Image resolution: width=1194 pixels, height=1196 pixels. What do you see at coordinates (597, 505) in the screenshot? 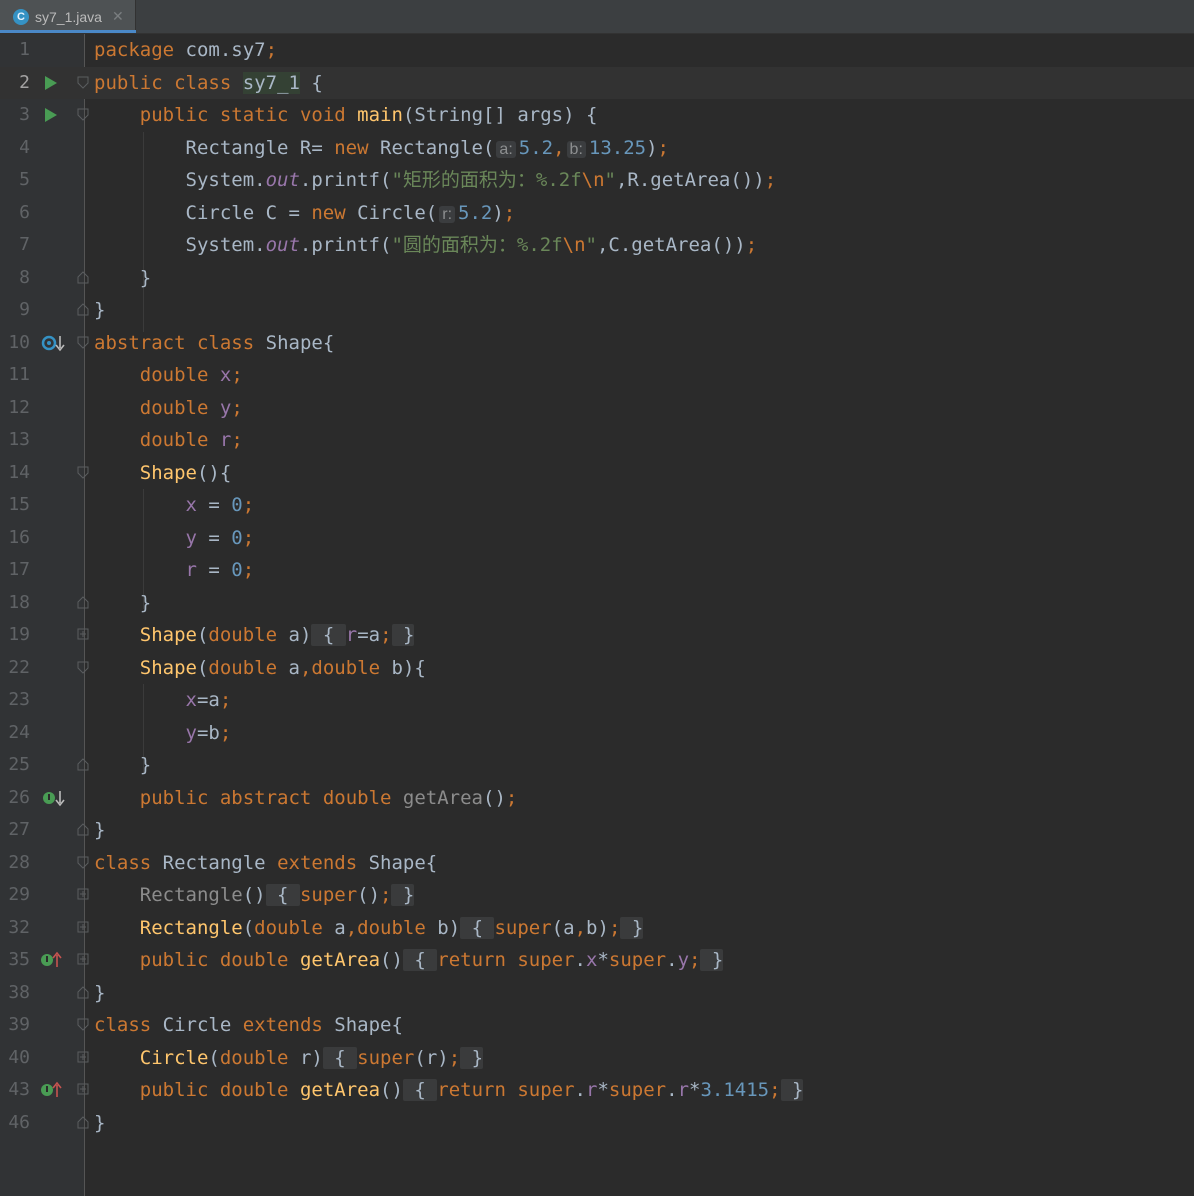
I see `code-line: 15 x = 0;` at bounding box center [597, 505].